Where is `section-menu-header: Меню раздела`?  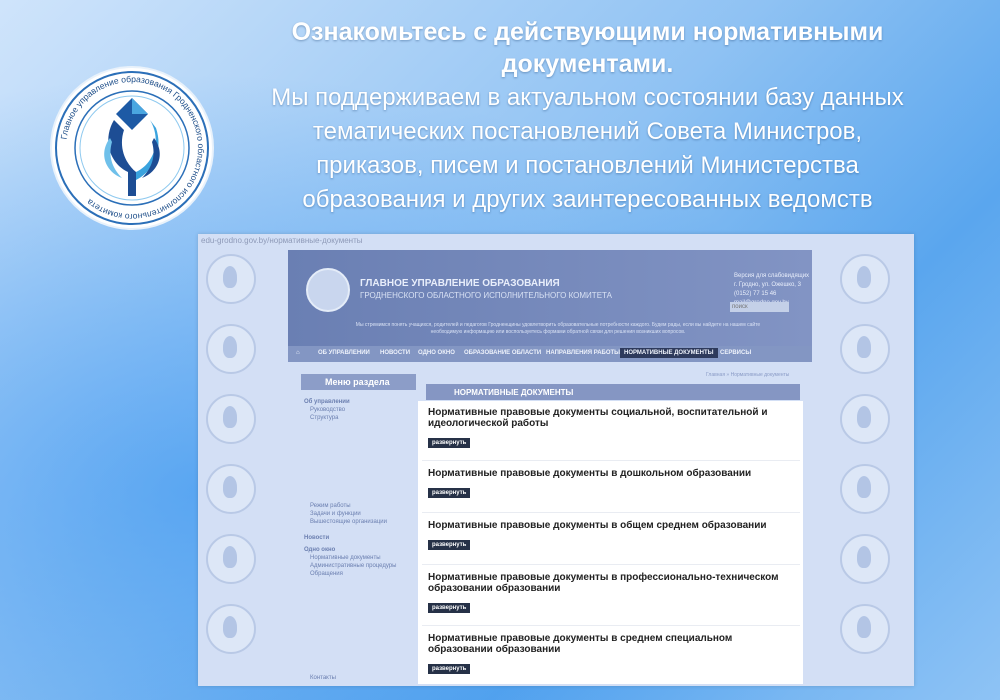
section-menu-header: Меню раздела is located at coordinates (358, 382).